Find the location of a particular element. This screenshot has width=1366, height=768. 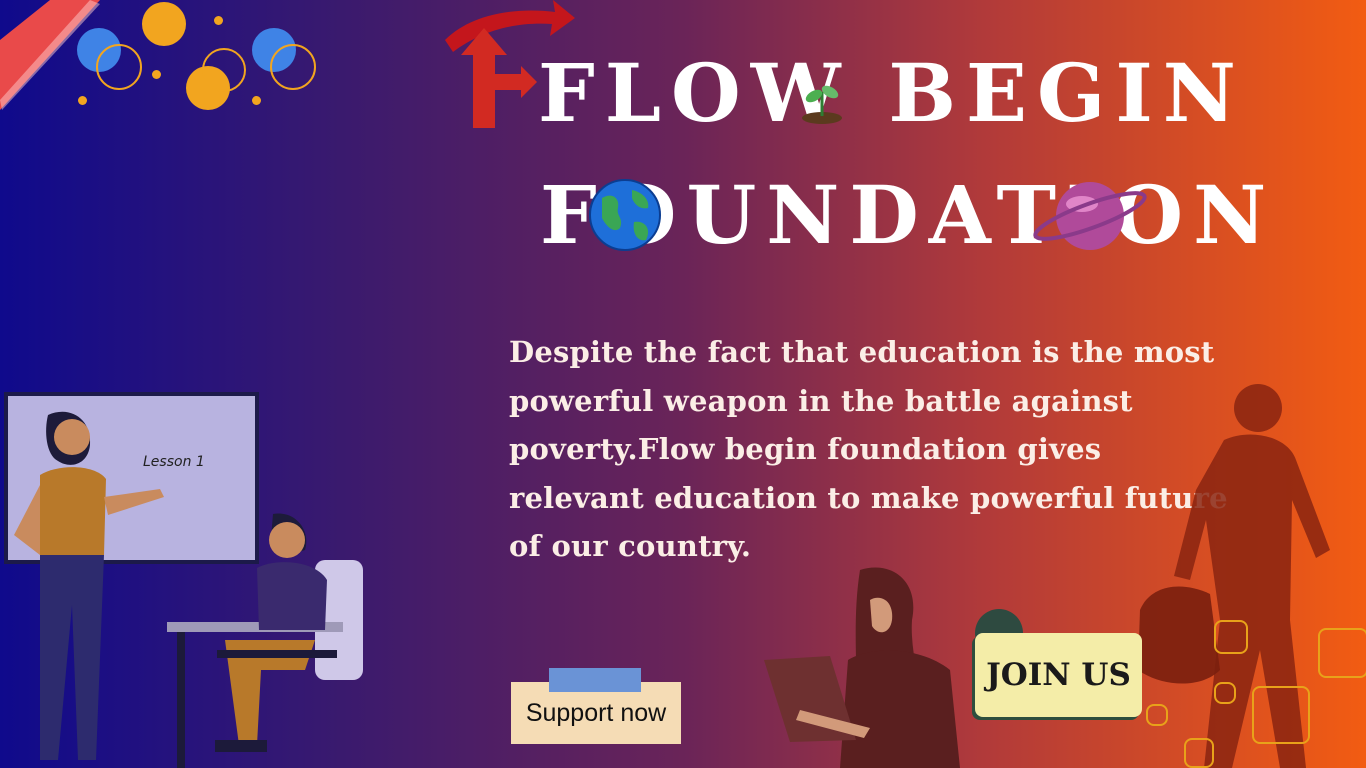

earth-globe-icon is located at coordinates (625, 215).